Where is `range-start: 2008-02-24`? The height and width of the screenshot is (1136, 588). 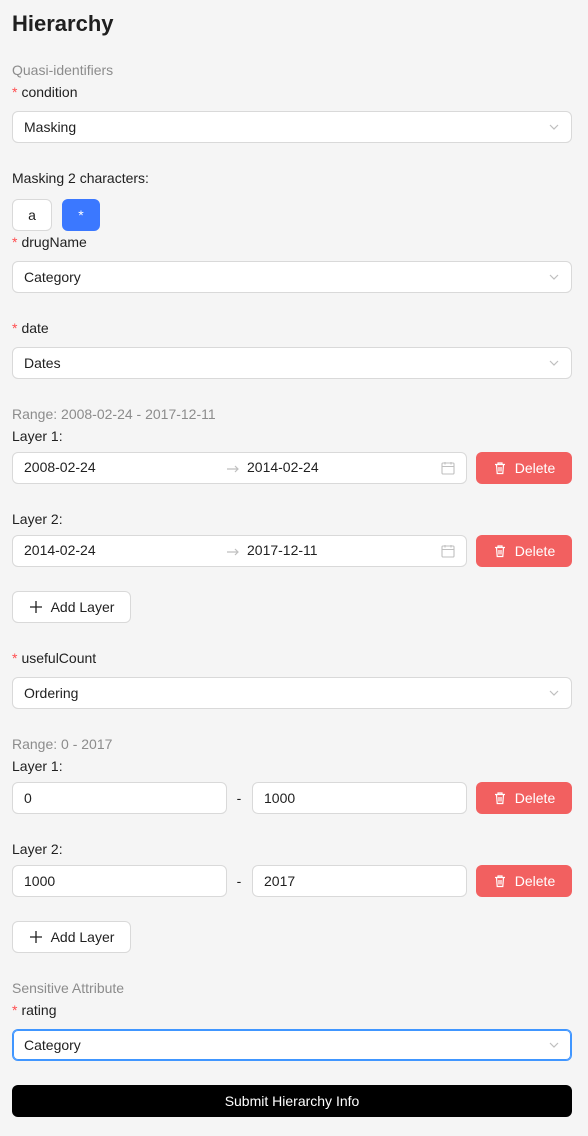 range-start: 2008-02-24 is located at coordinates (60, 467).